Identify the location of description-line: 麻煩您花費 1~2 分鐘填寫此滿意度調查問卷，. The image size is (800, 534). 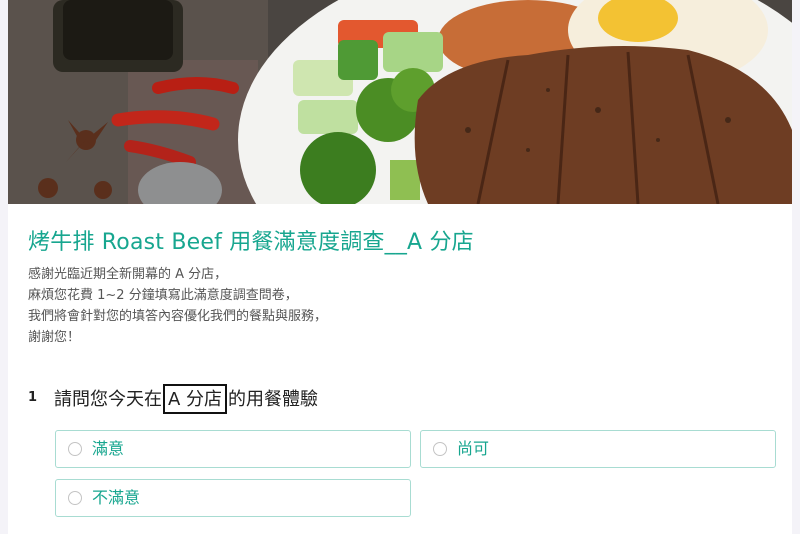
(163, 295).